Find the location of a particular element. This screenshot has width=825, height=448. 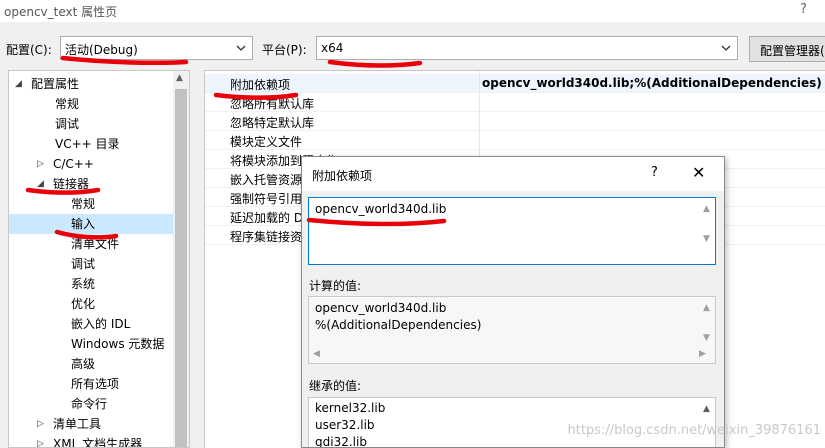

tree-item-label: 优化 is located at coordinates (83, 304).